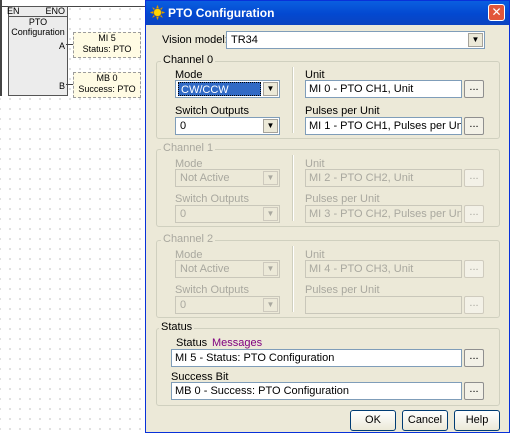 The width and height of the screenshot is (510, 433). I want to click on status-label: Status, so click(192, 343).